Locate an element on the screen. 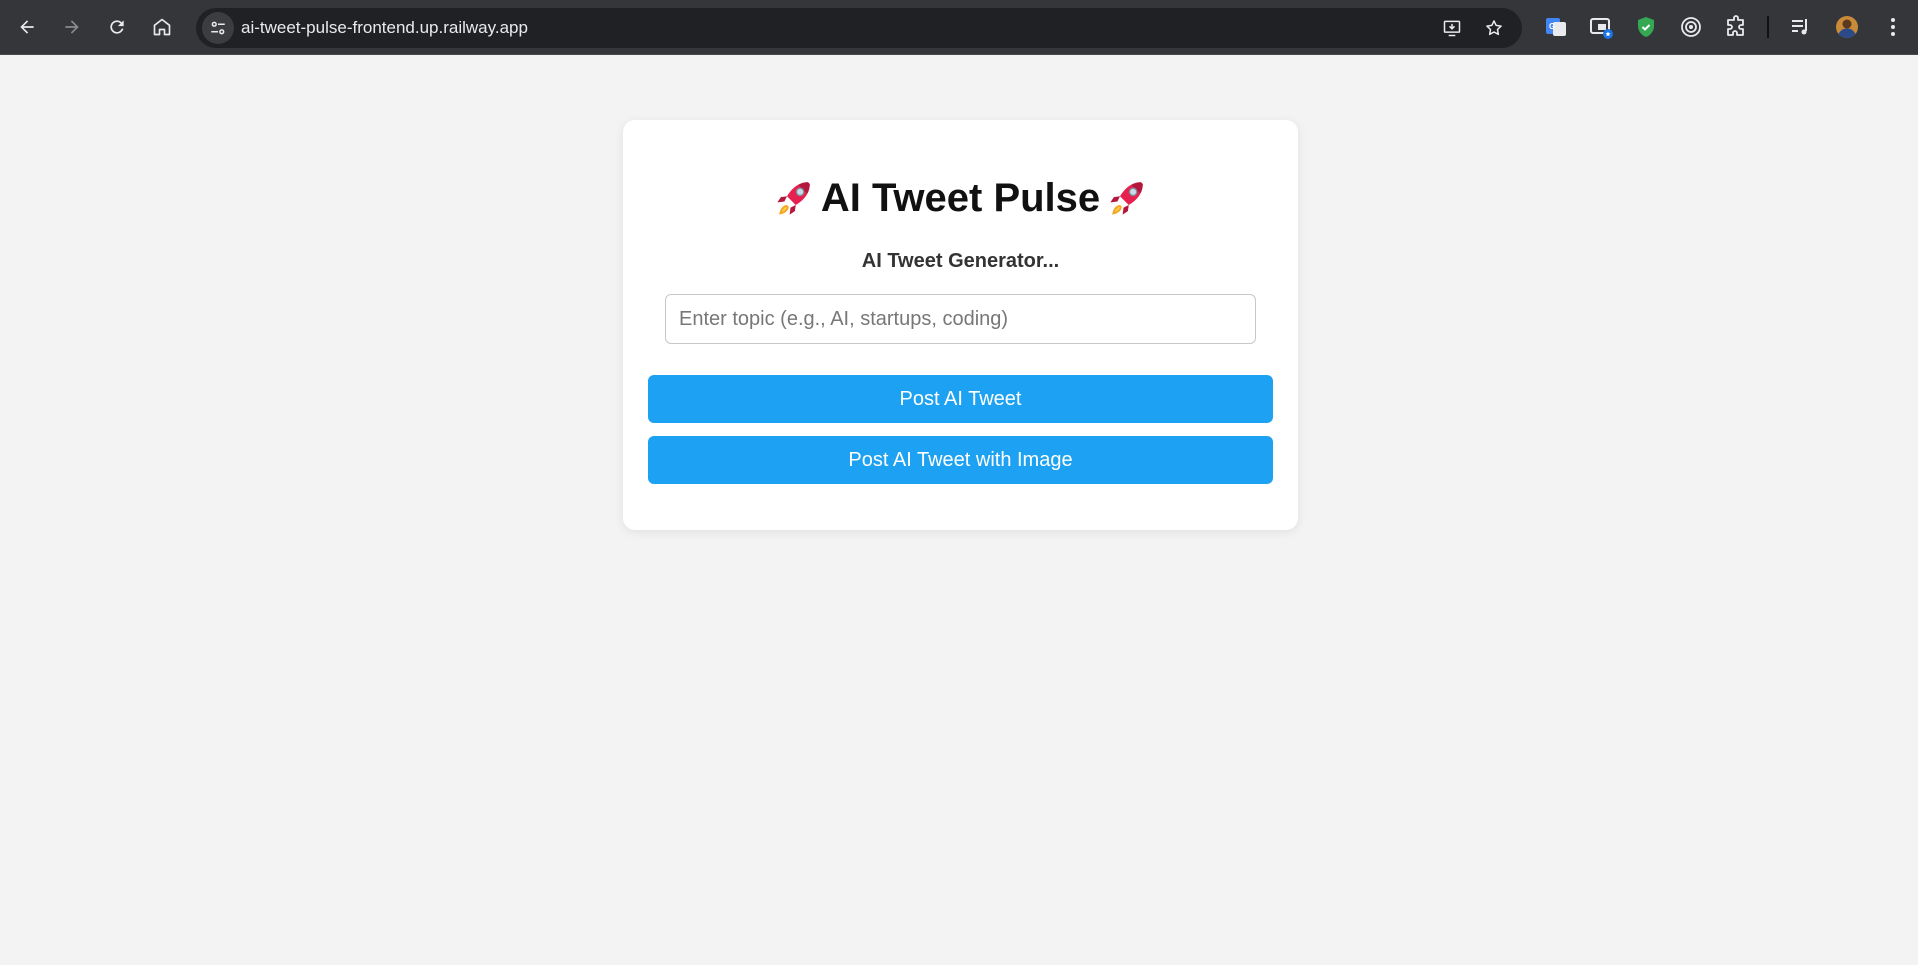 The width and height of the screenshot is (1918, 965). url-text: ai-tweet-pulse-frontend.up.railway.app is located at coordinates (384, 28).